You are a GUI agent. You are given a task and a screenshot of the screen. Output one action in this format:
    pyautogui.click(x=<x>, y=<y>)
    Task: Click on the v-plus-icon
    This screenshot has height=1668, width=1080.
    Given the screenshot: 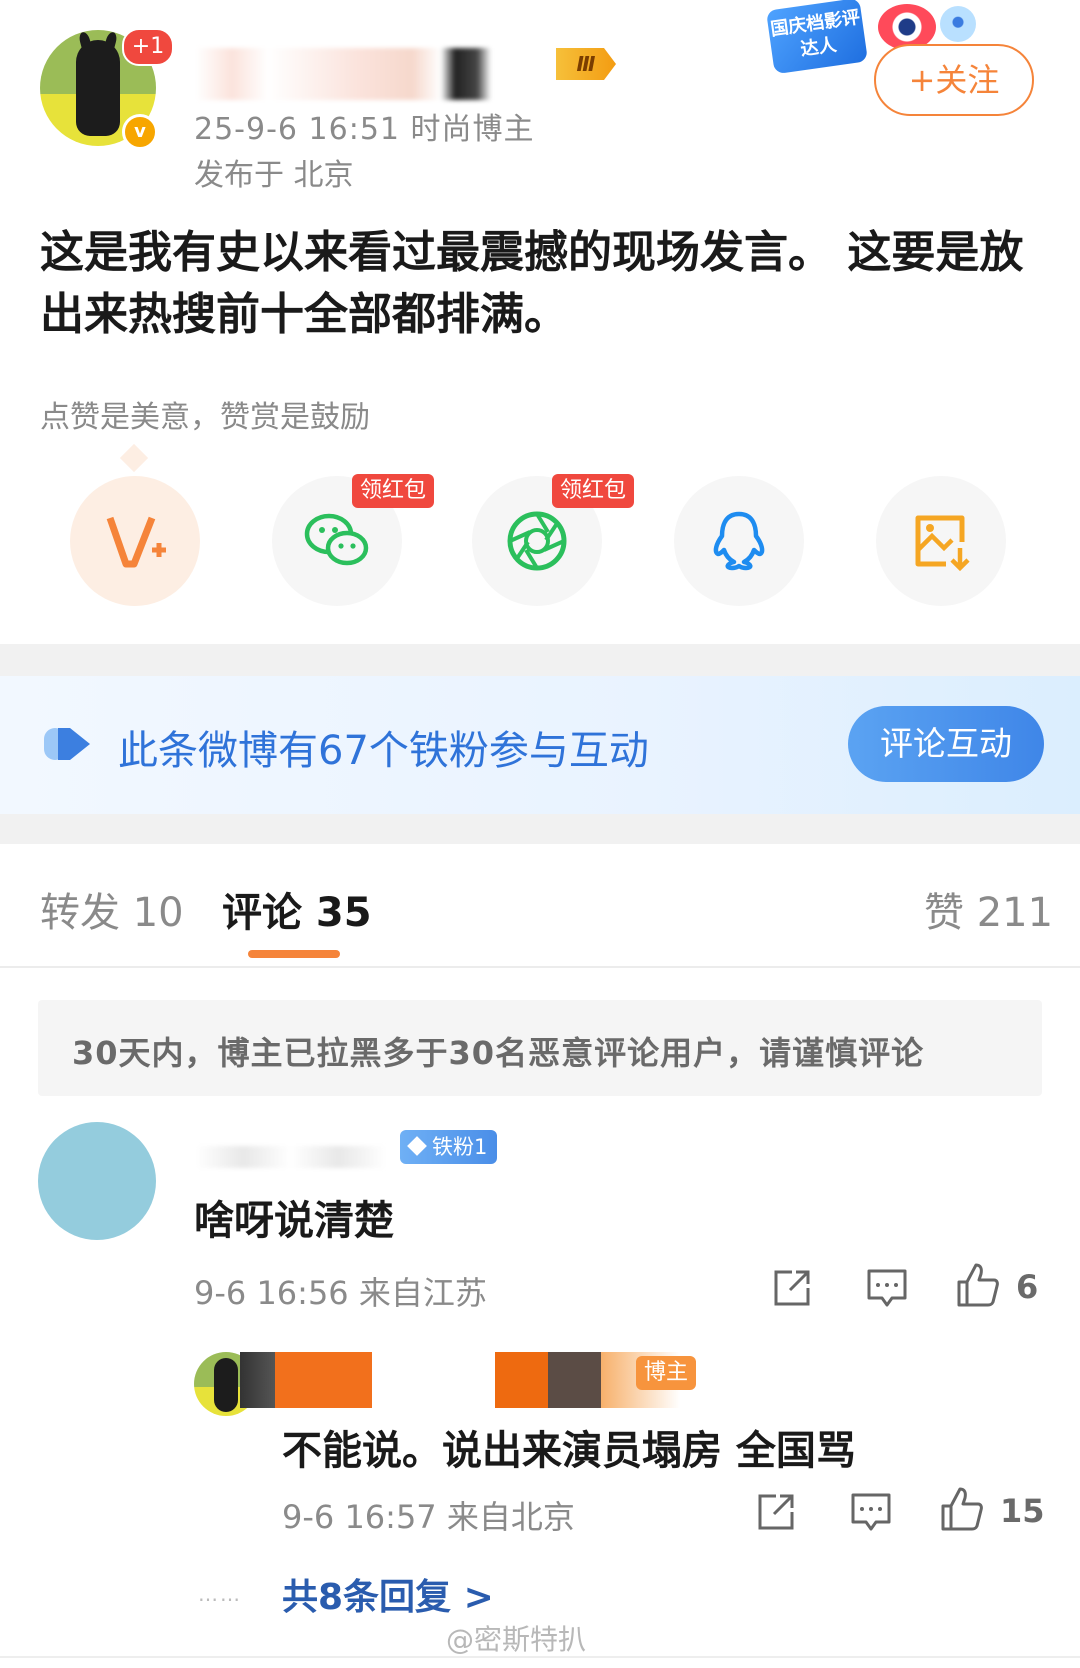 What is the action you would take?
    pyautogui.click(x=136, y=542)
    